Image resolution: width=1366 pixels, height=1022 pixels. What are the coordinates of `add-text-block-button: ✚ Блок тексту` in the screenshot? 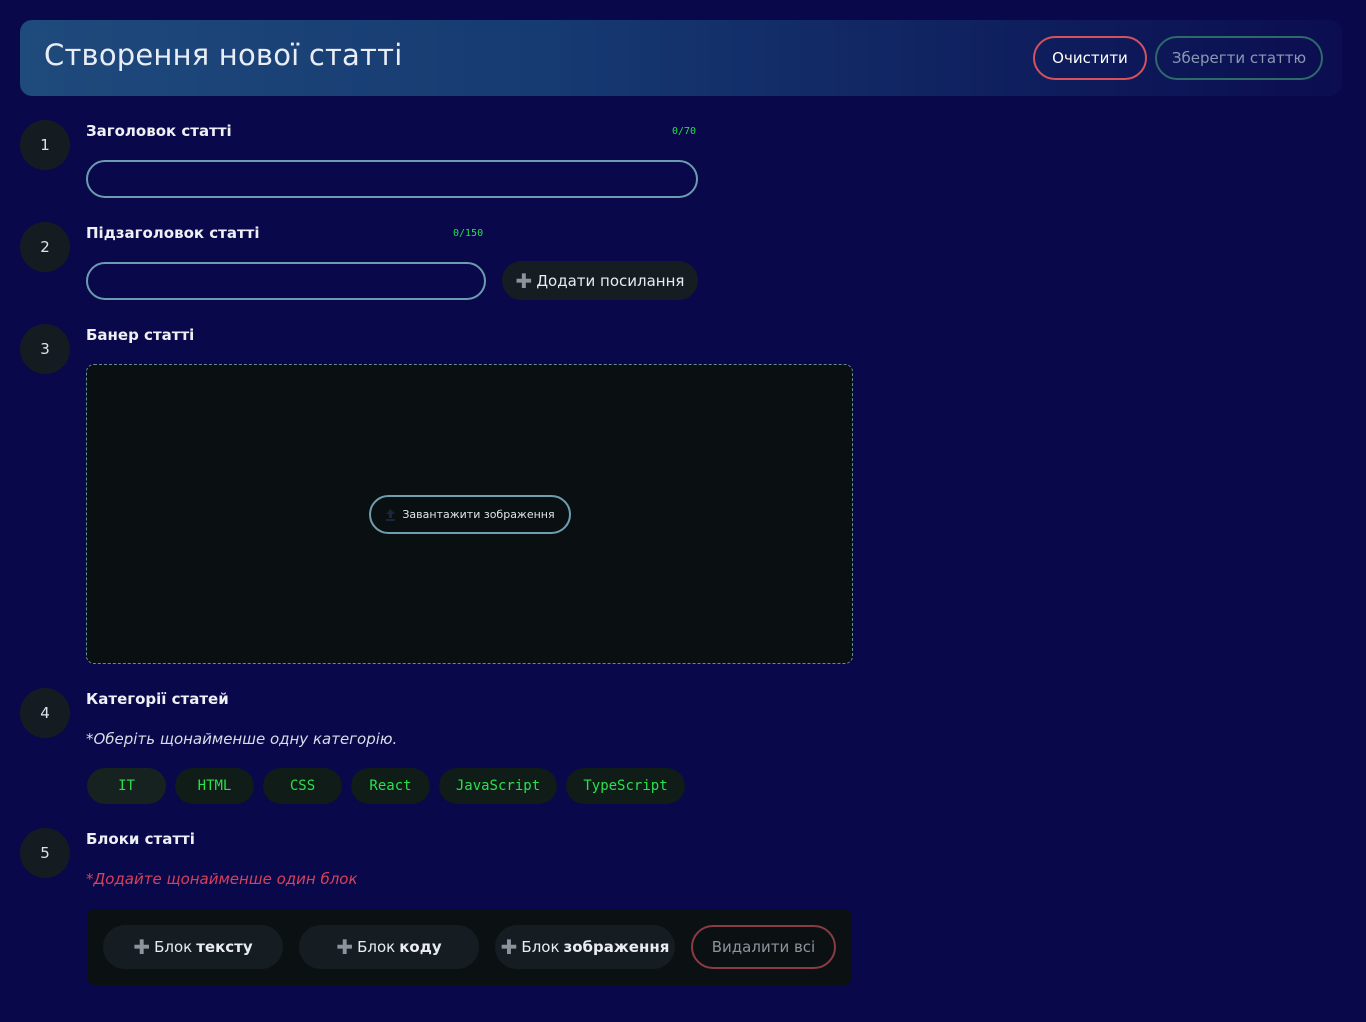 It's located at (193, 947).